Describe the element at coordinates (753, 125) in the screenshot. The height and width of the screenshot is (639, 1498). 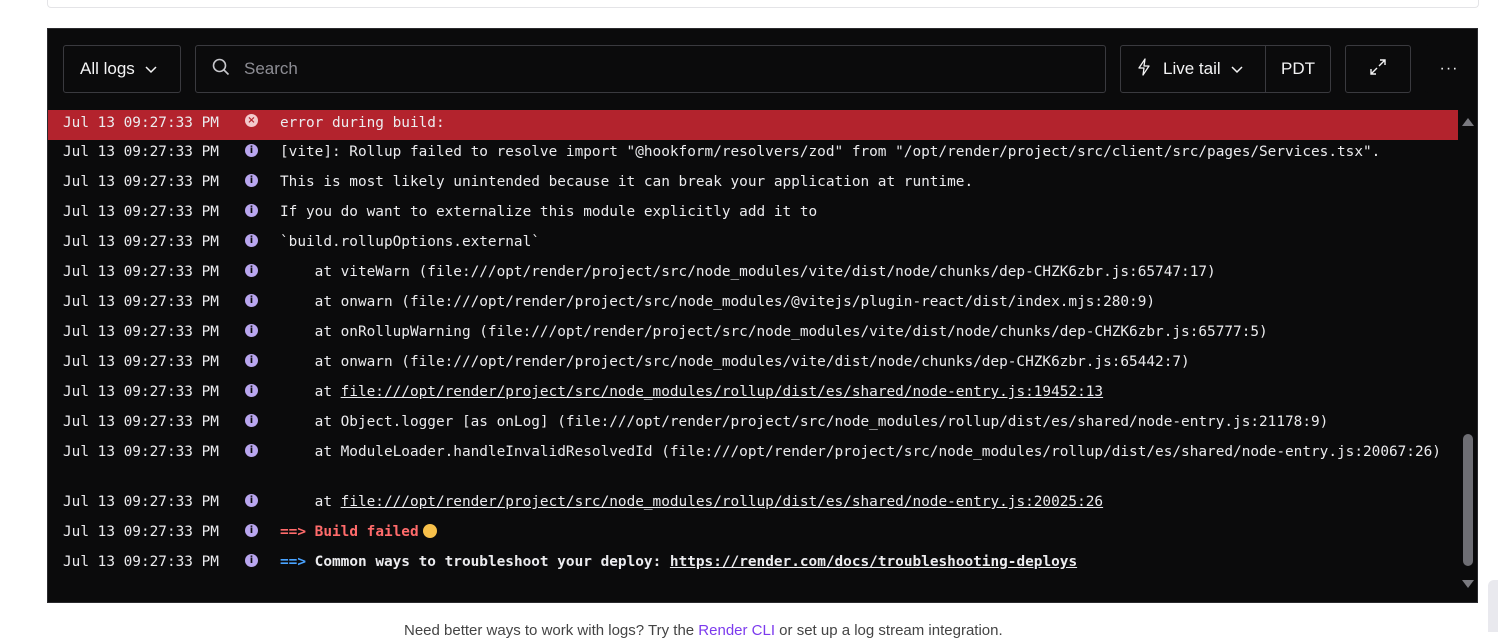
I see `log-row: Jul 13 09:27:33 PM × error during build:` at that location.